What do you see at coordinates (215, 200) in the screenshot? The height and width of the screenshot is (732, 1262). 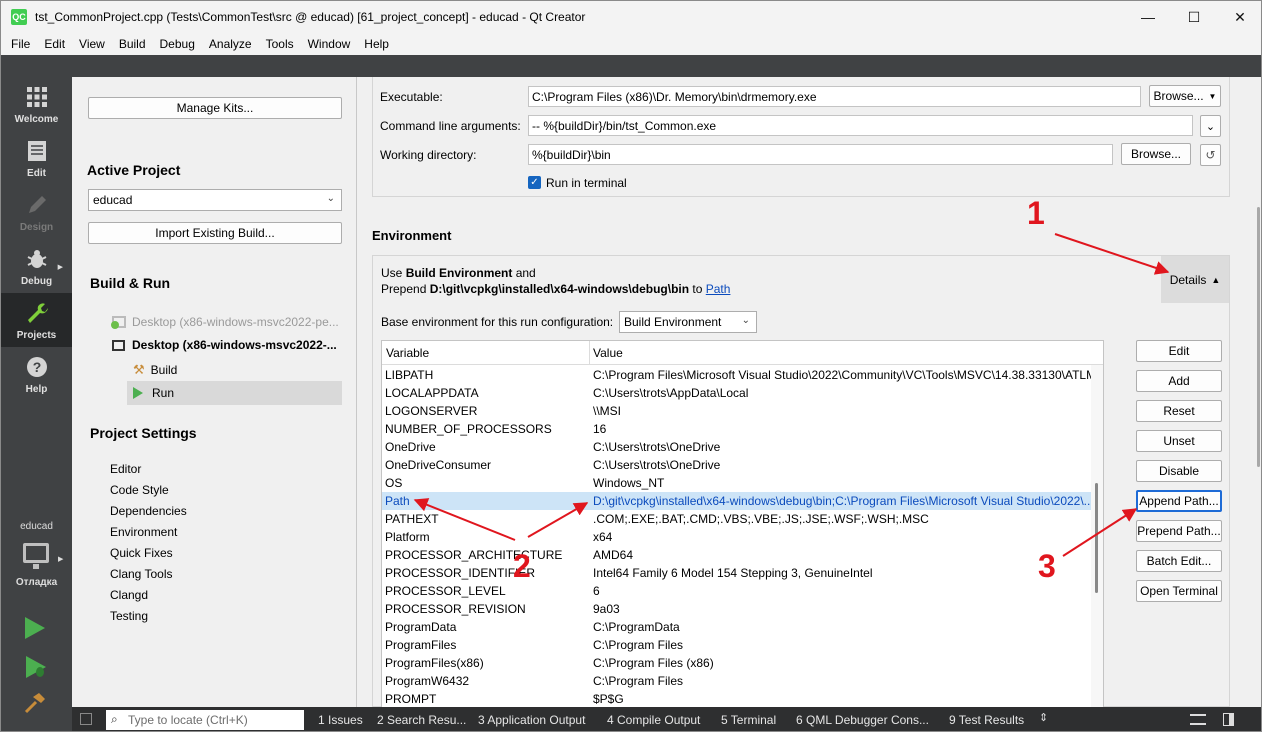 I see `active-project-combo: educad ⌄` at bounding box center [215, 200].